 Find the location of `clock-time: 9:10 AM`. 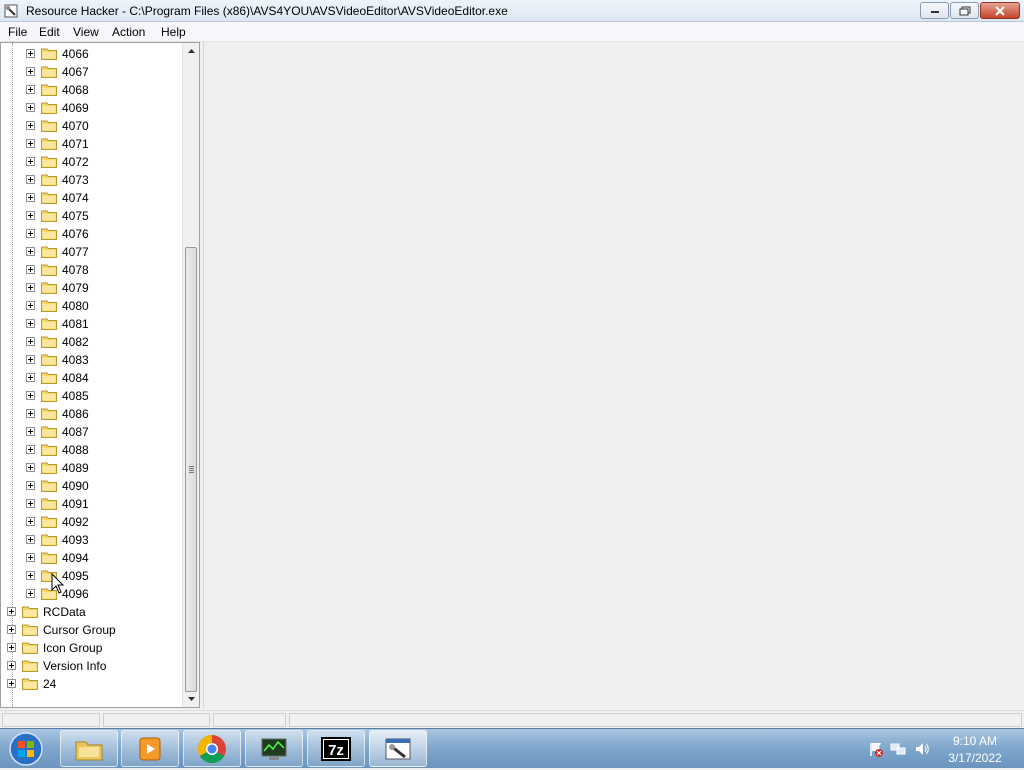

clock-time: 9:10 AM is located at coordinates (975, 741).